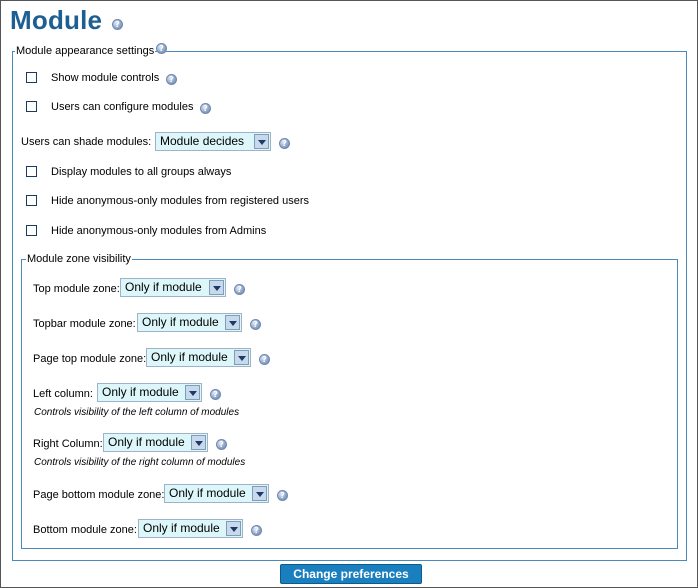  Describe the element at coordinates (86, 142) in the screenshot. I see `shade-modules-label: Users can shade modules:` at that location.